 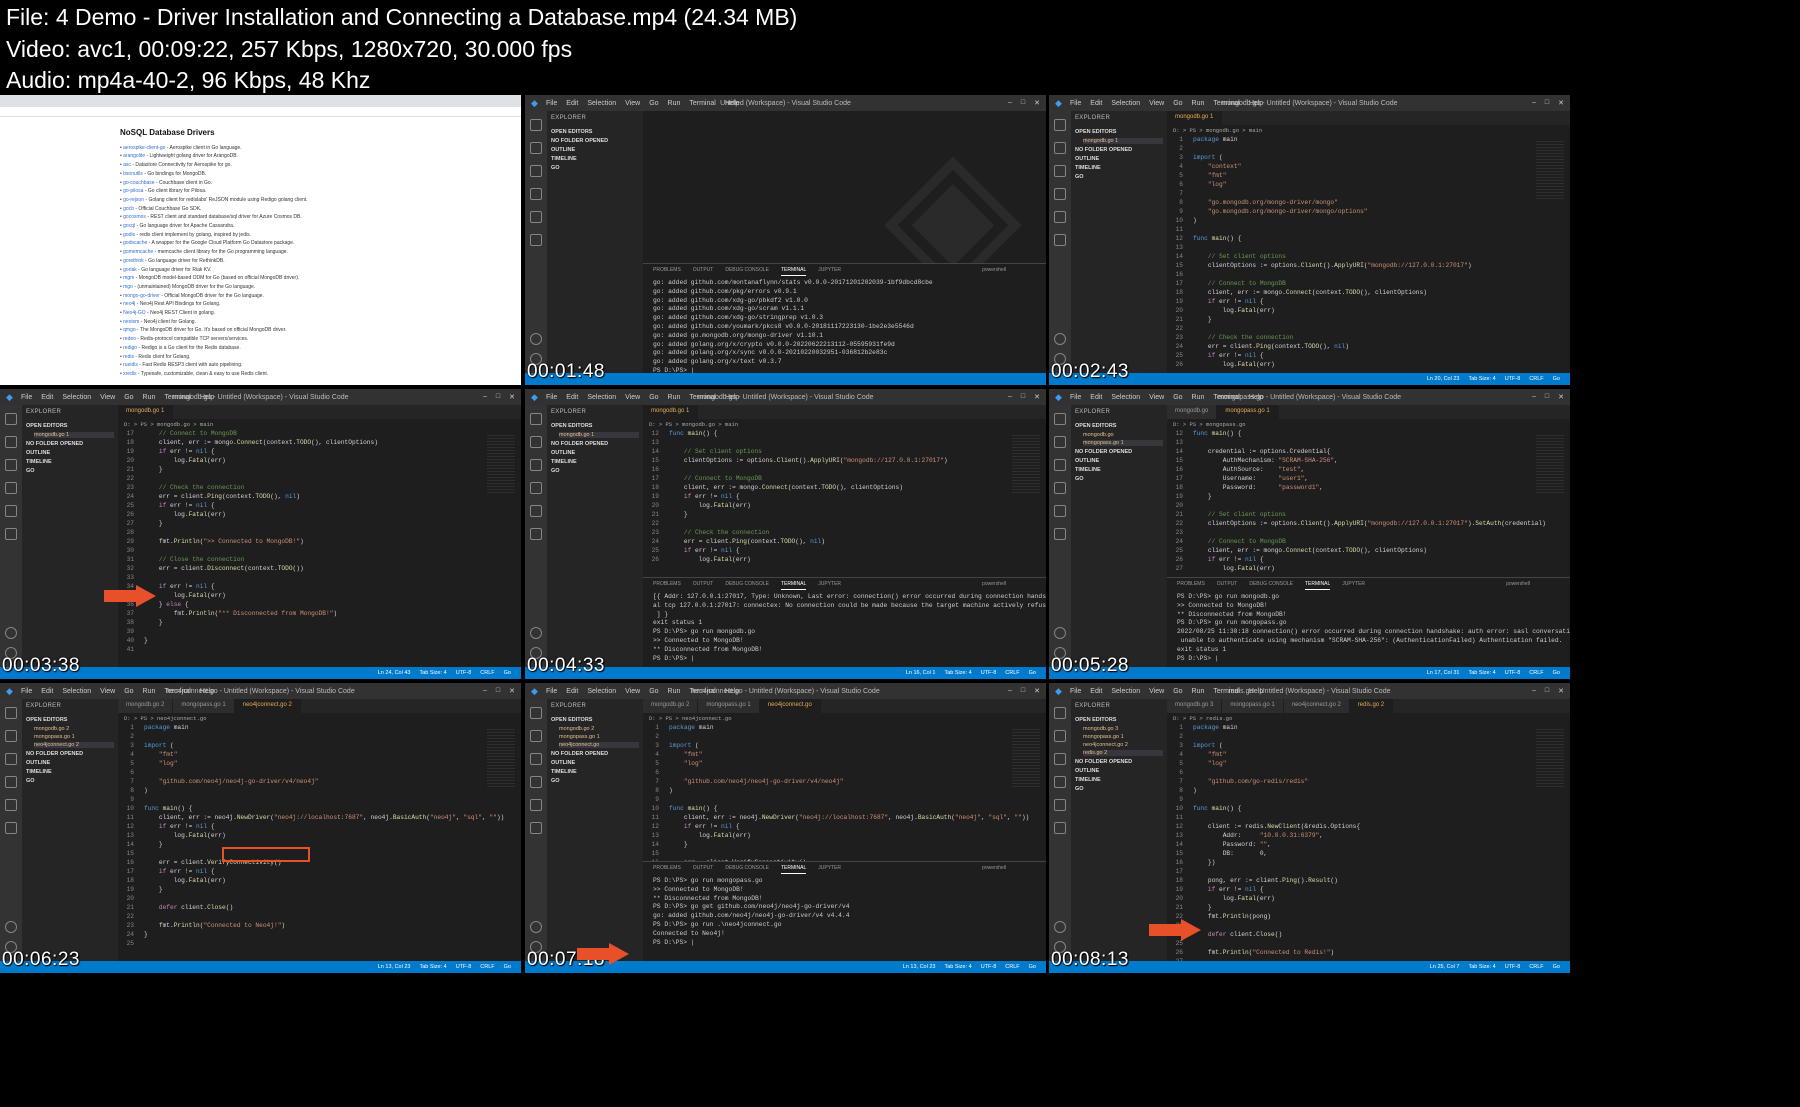 What do you see at coordinates (1060, 488) in the screenshot?
I see `run-debug-icon` at bounding box center [1060, 488].